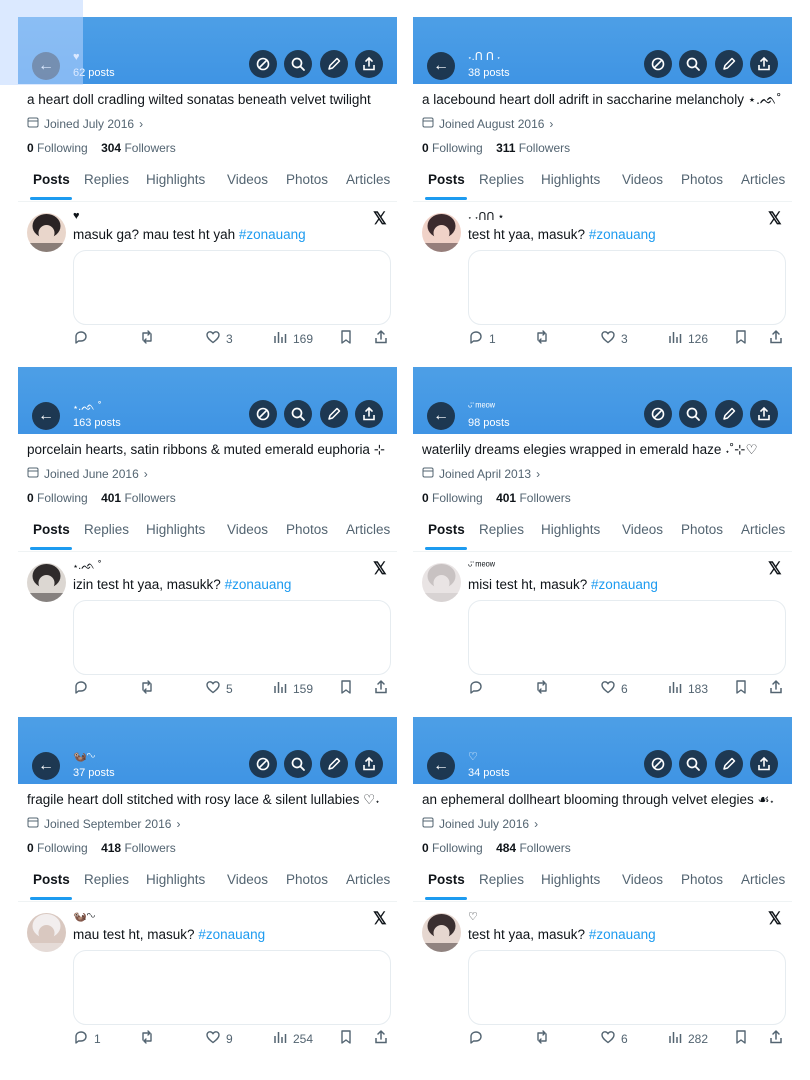 The height and width of the screenshot is (1080, 810). I want to click on post-author-name: ᵕ̈ ᵐᵉᵒʷ, so click(481, 566).